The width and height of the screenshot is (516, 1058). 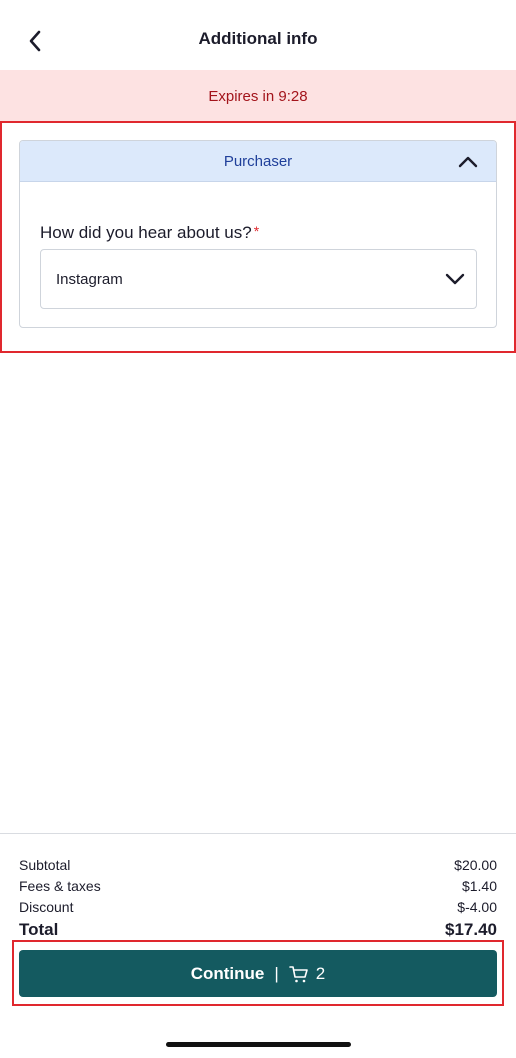 What do you see at coordinates (258, 886) in the screenshot?
I see `fees-row: Fees & taxes $1.40` at bounding box center [258, 886].